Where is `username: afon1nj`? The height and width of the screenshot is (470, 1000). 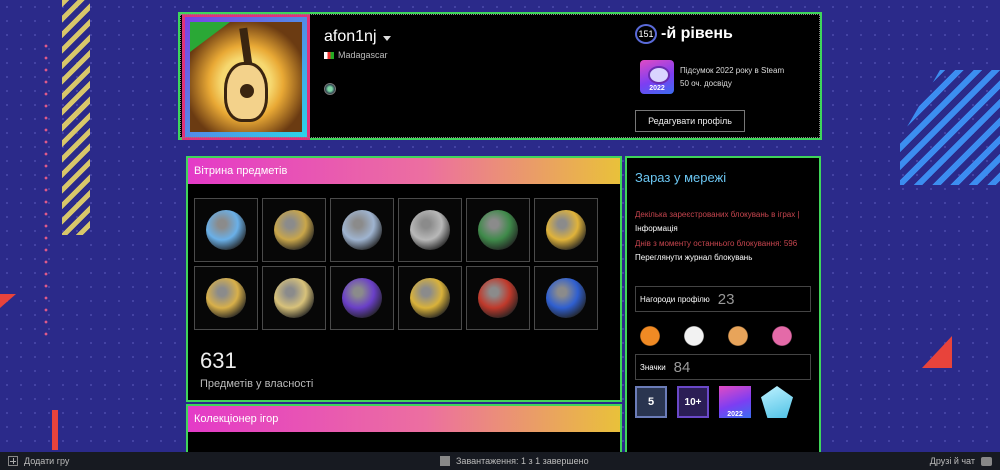
username: afon1nj is located at coordinates (350, 36).